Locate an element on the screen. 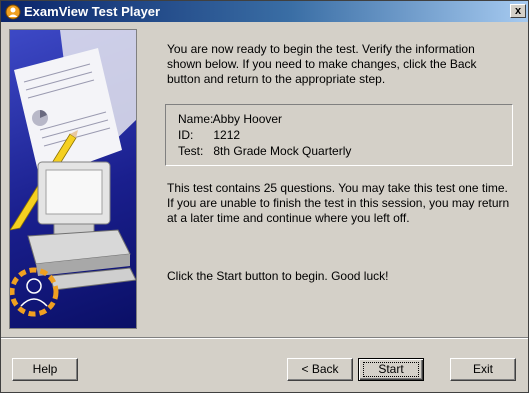 This screenshot has height=393, width=529. exit-button: Exit is located at coordinates (483, 369).